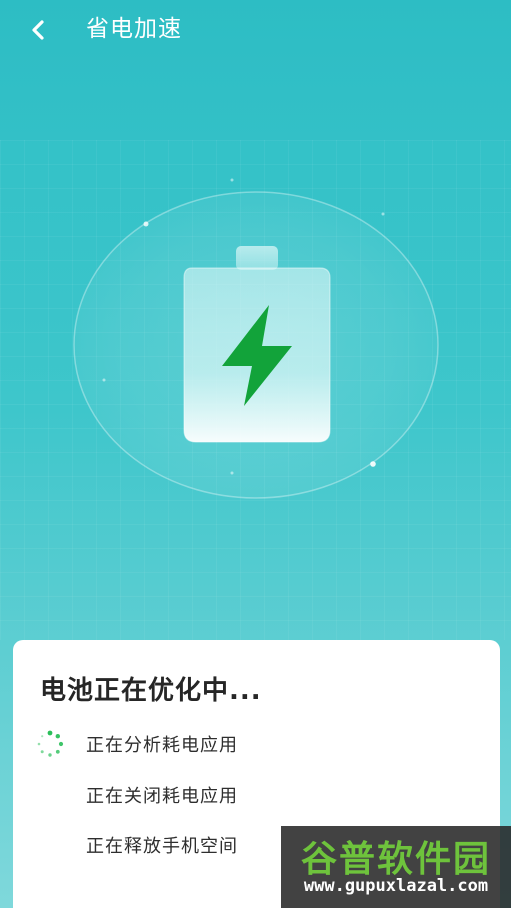 The width and height of the screenshot is (511, 908). What do you see at coordinates (134, 29) in the screenshot?
I see `page-title: 省电加速` at bounding box center [134, 29].